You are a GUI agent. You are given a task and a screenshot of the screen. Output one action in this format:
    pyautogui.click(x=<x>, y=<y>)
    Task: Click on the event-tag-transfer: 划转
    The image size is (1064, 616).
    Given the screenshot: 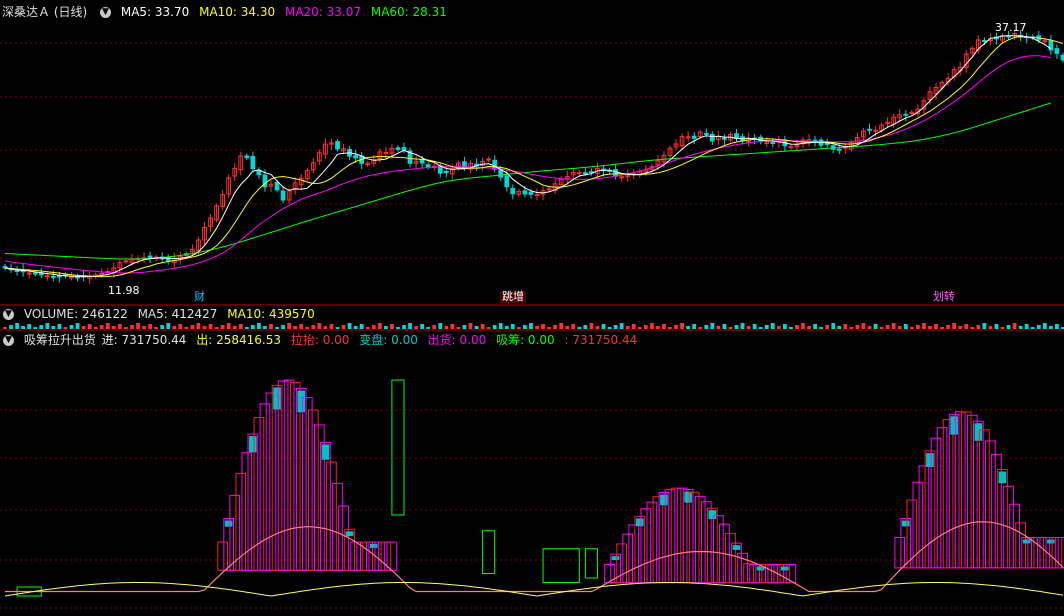 What is the action you would take?
    pyautogui.click(x=944, y=297)
    